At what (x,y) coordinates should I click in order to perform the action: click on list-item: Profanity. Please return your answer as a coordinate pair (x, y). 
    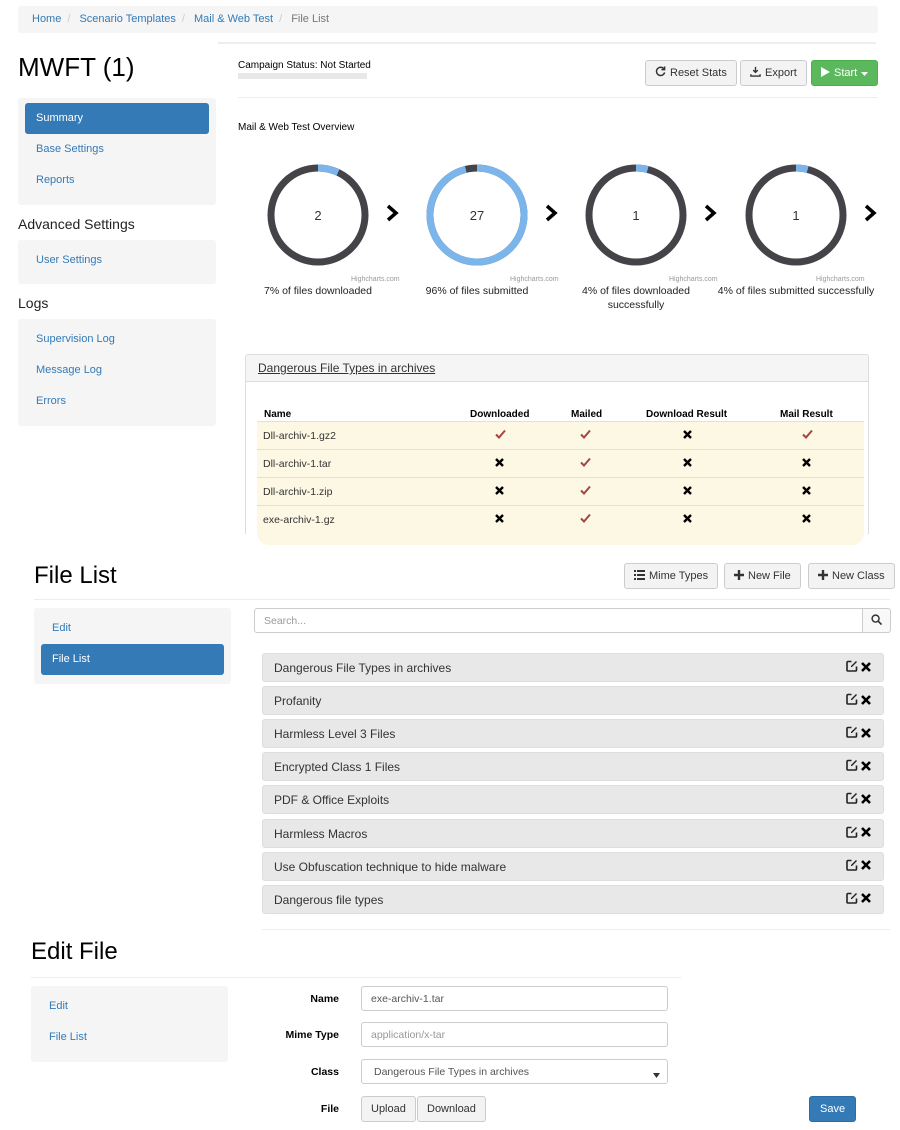
    Looking at the image, I should click on (573, 701).